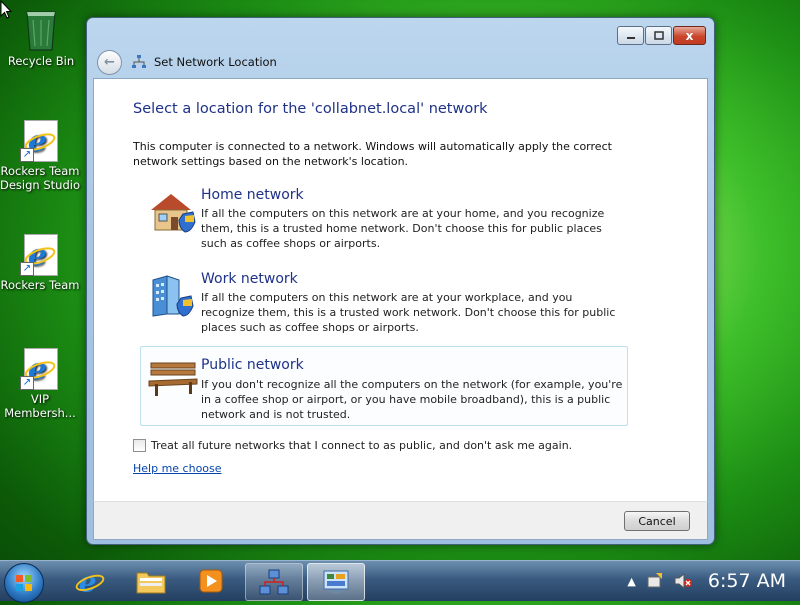 Image resolution: width=800 pixels, height=605 pixels. I want to click on home-network-title: Home network, so click(252, 195).